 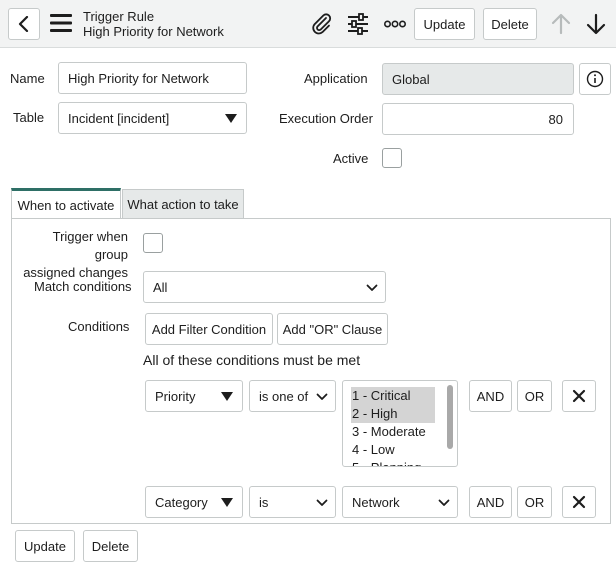 I want to click on arrow-up-icon, so click(x=561, y=24).